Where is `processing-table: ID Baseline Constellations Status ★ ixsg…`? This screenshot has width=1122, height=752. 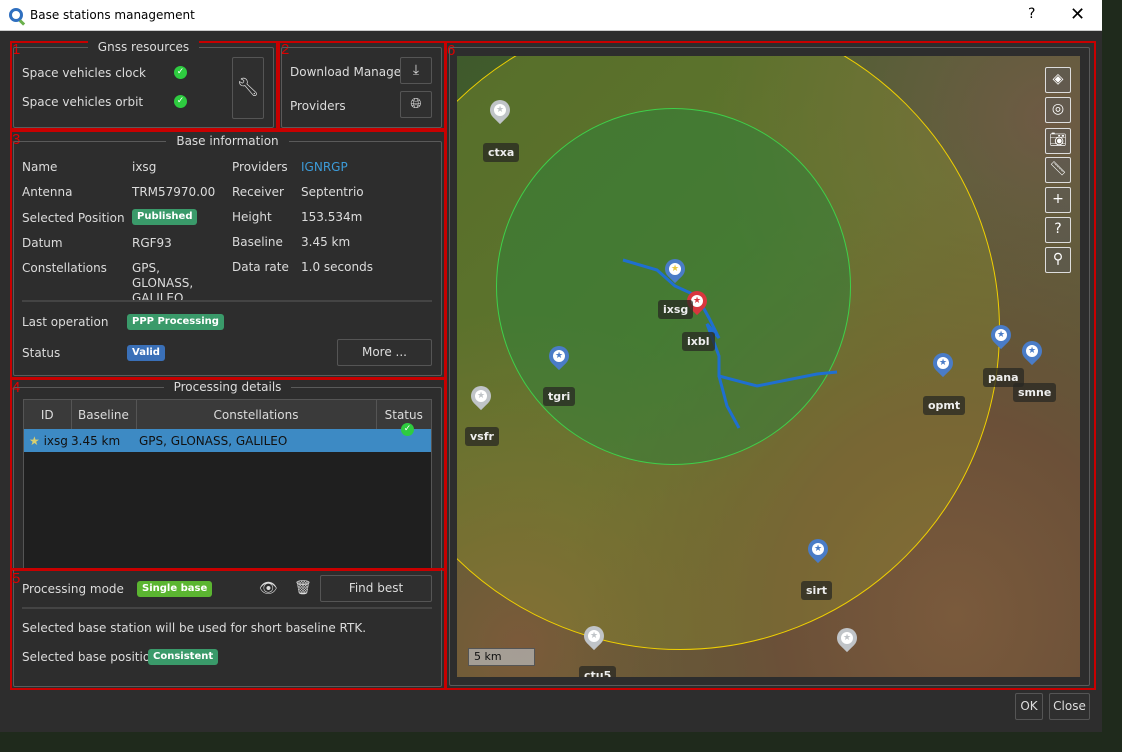 processing-table: ID Baseline Constellations Status ★ ixsg… is located at coordinates (227, 484).